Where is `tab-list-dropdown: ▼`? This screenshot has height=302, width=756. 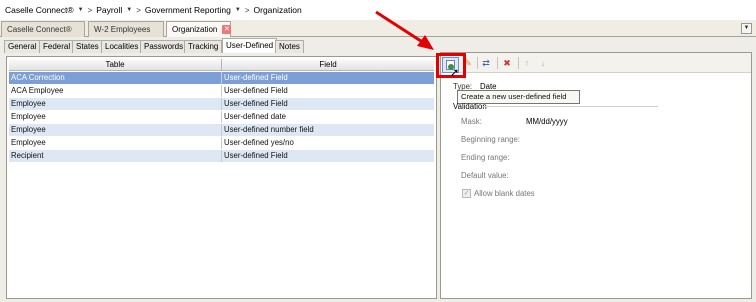
tab-list-dropdown: ▼ is located at coordinates (746, 28).